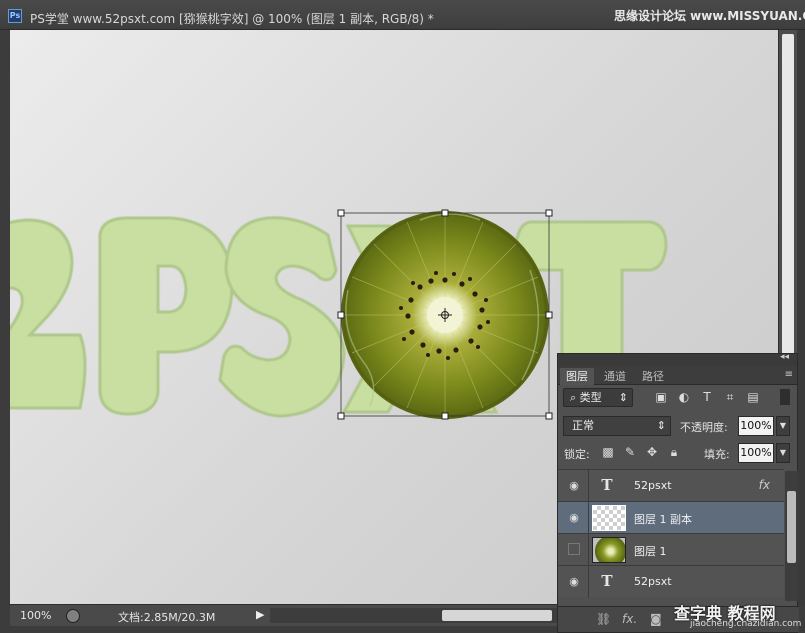  I want to click on lock-label: 锁定:, so click(577, 454).